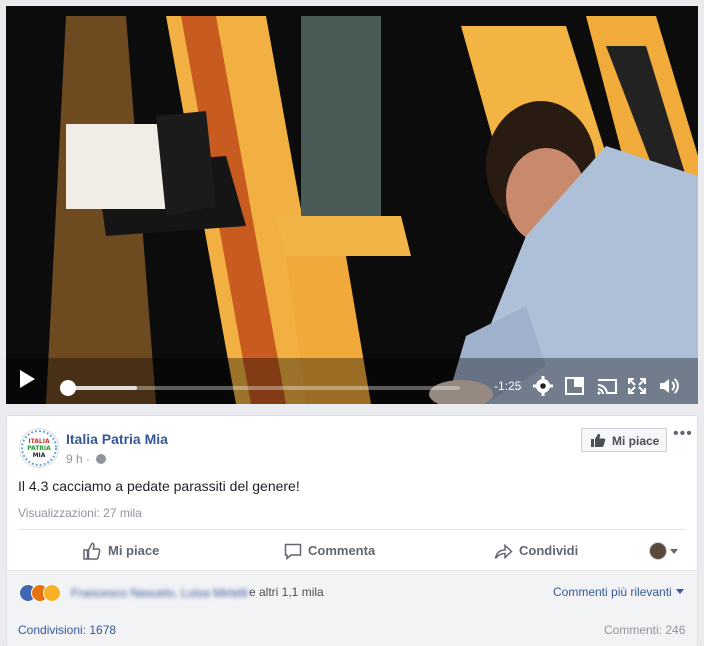  I want to click on share-label: Condividi, so click(549, 550).